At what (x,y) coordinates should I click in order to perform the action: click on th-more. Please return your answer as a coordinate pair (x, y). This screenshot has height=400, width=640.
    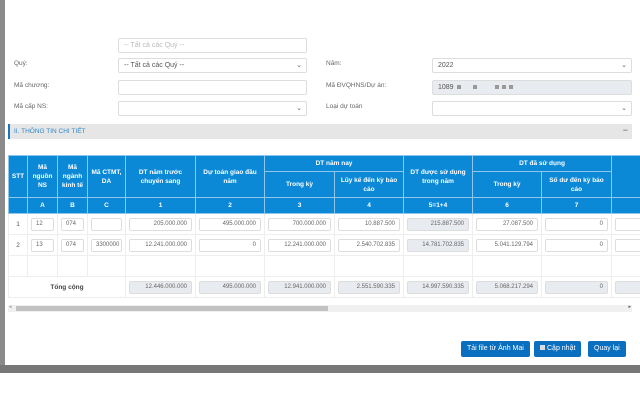
    Looking at the image, I should click on (625, 176).